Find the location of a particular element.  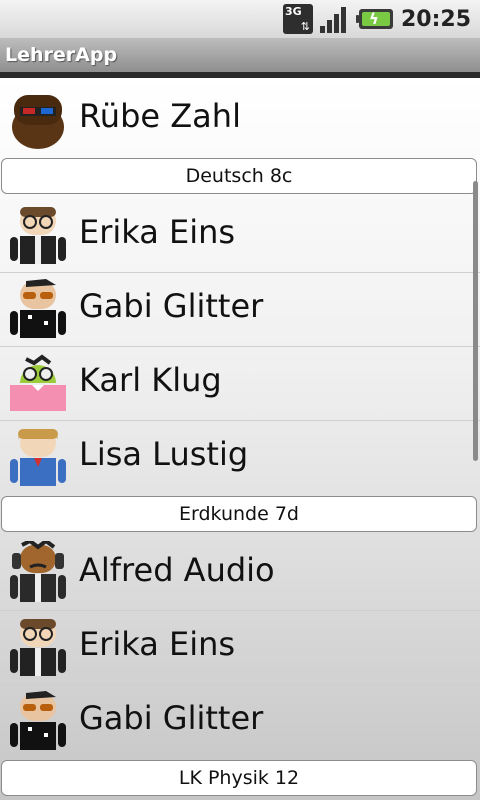

student-name: Alfred Audio is located at coordinates (177, 570).